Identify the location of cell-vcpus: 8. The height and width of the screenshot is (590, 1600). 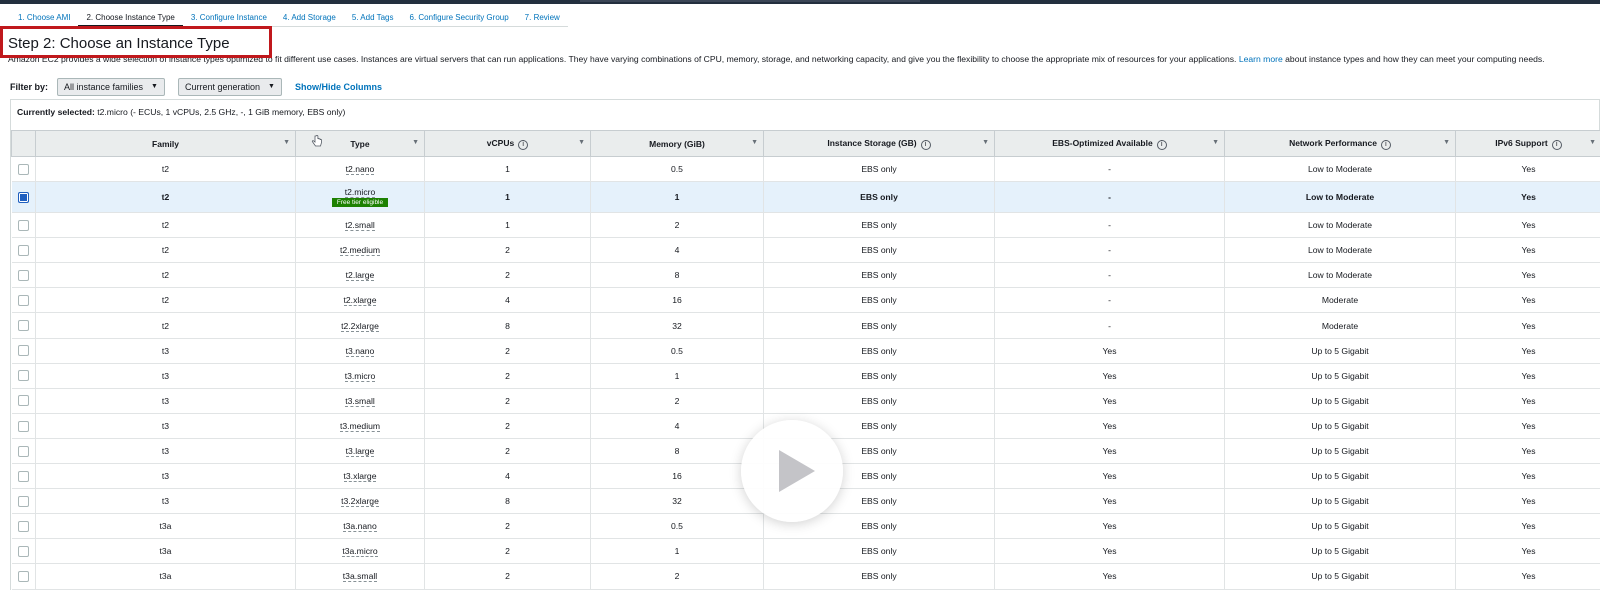
(507, 325).